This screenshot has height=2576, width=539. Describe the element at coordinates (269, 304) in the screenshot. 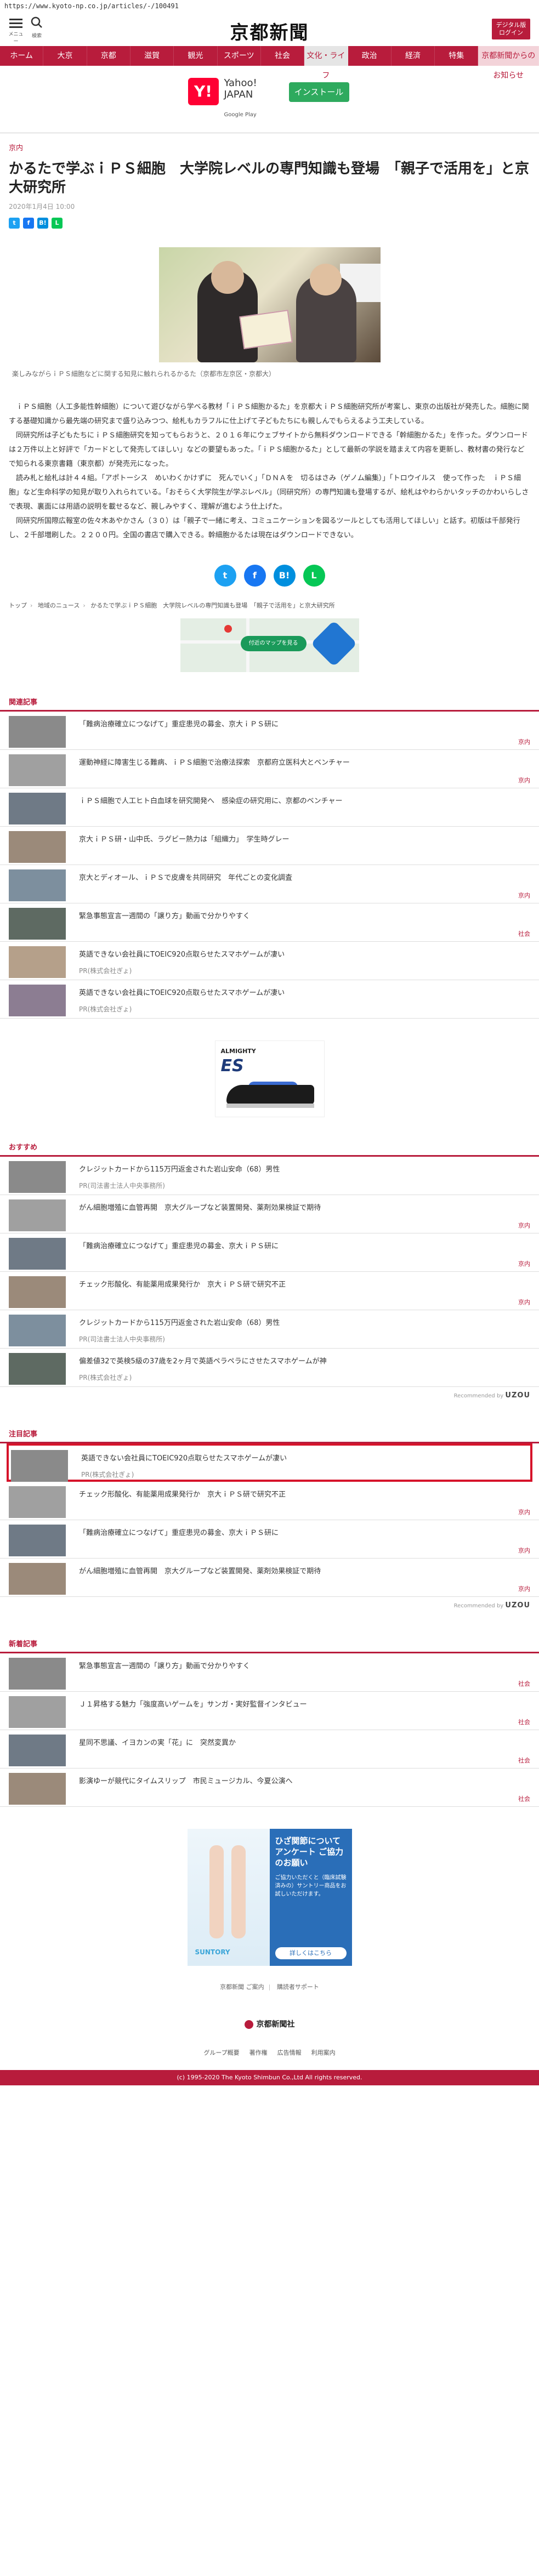

I see `article-photo` at that location.